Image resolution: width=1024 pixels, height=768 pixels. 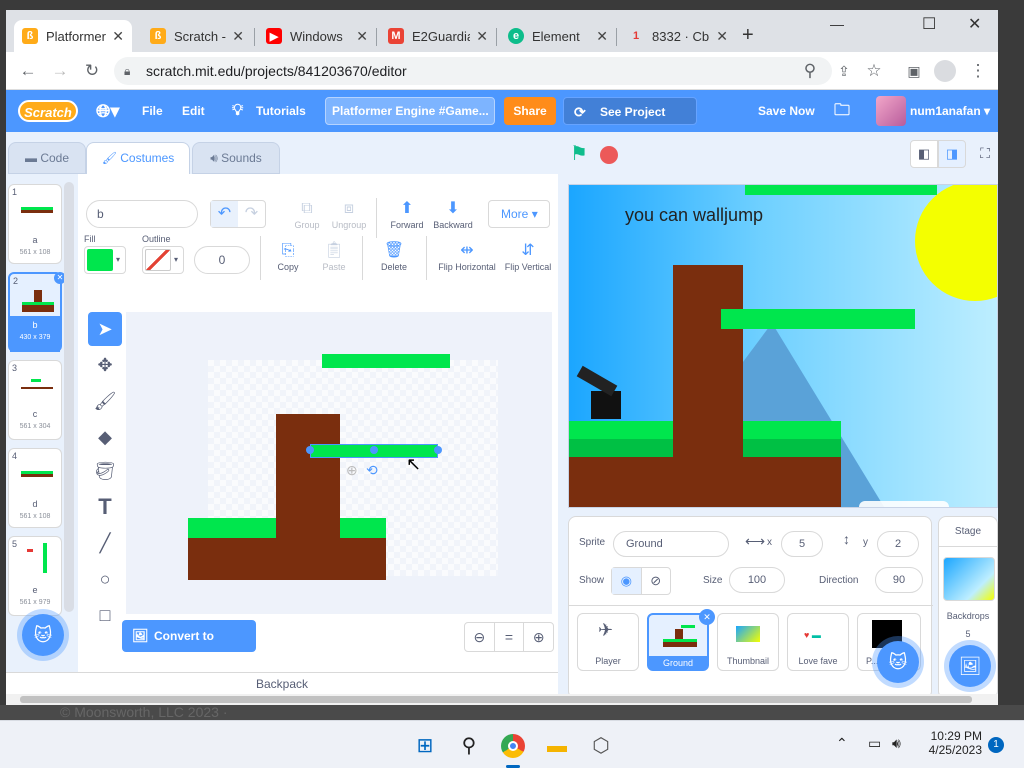 What do you see at coordinates (189, 647) in the screenshot?
I see `convert-to-bitmap-button: 🖼︎ Convert to Bitmap` at bounding box center [189, 647].